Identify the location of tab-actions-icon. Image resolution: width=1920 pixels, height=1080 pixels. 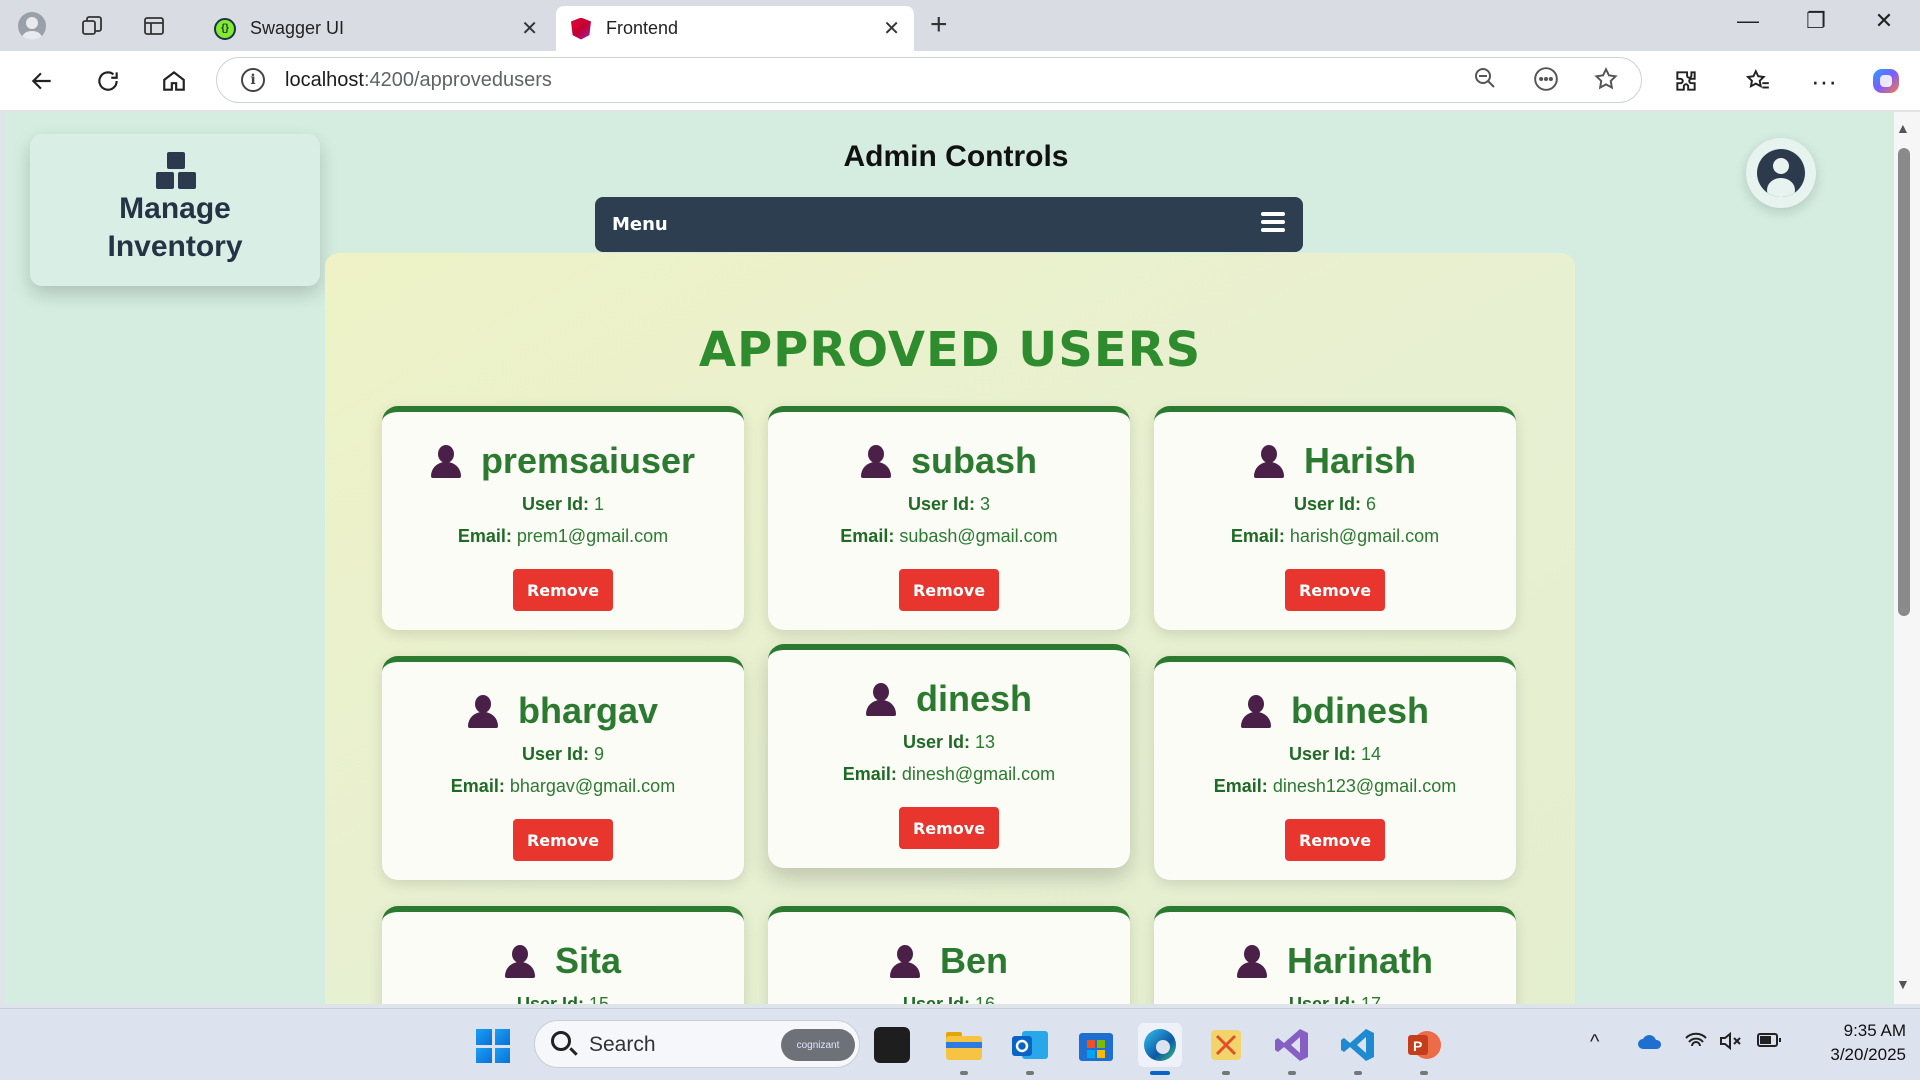
(154, 26).